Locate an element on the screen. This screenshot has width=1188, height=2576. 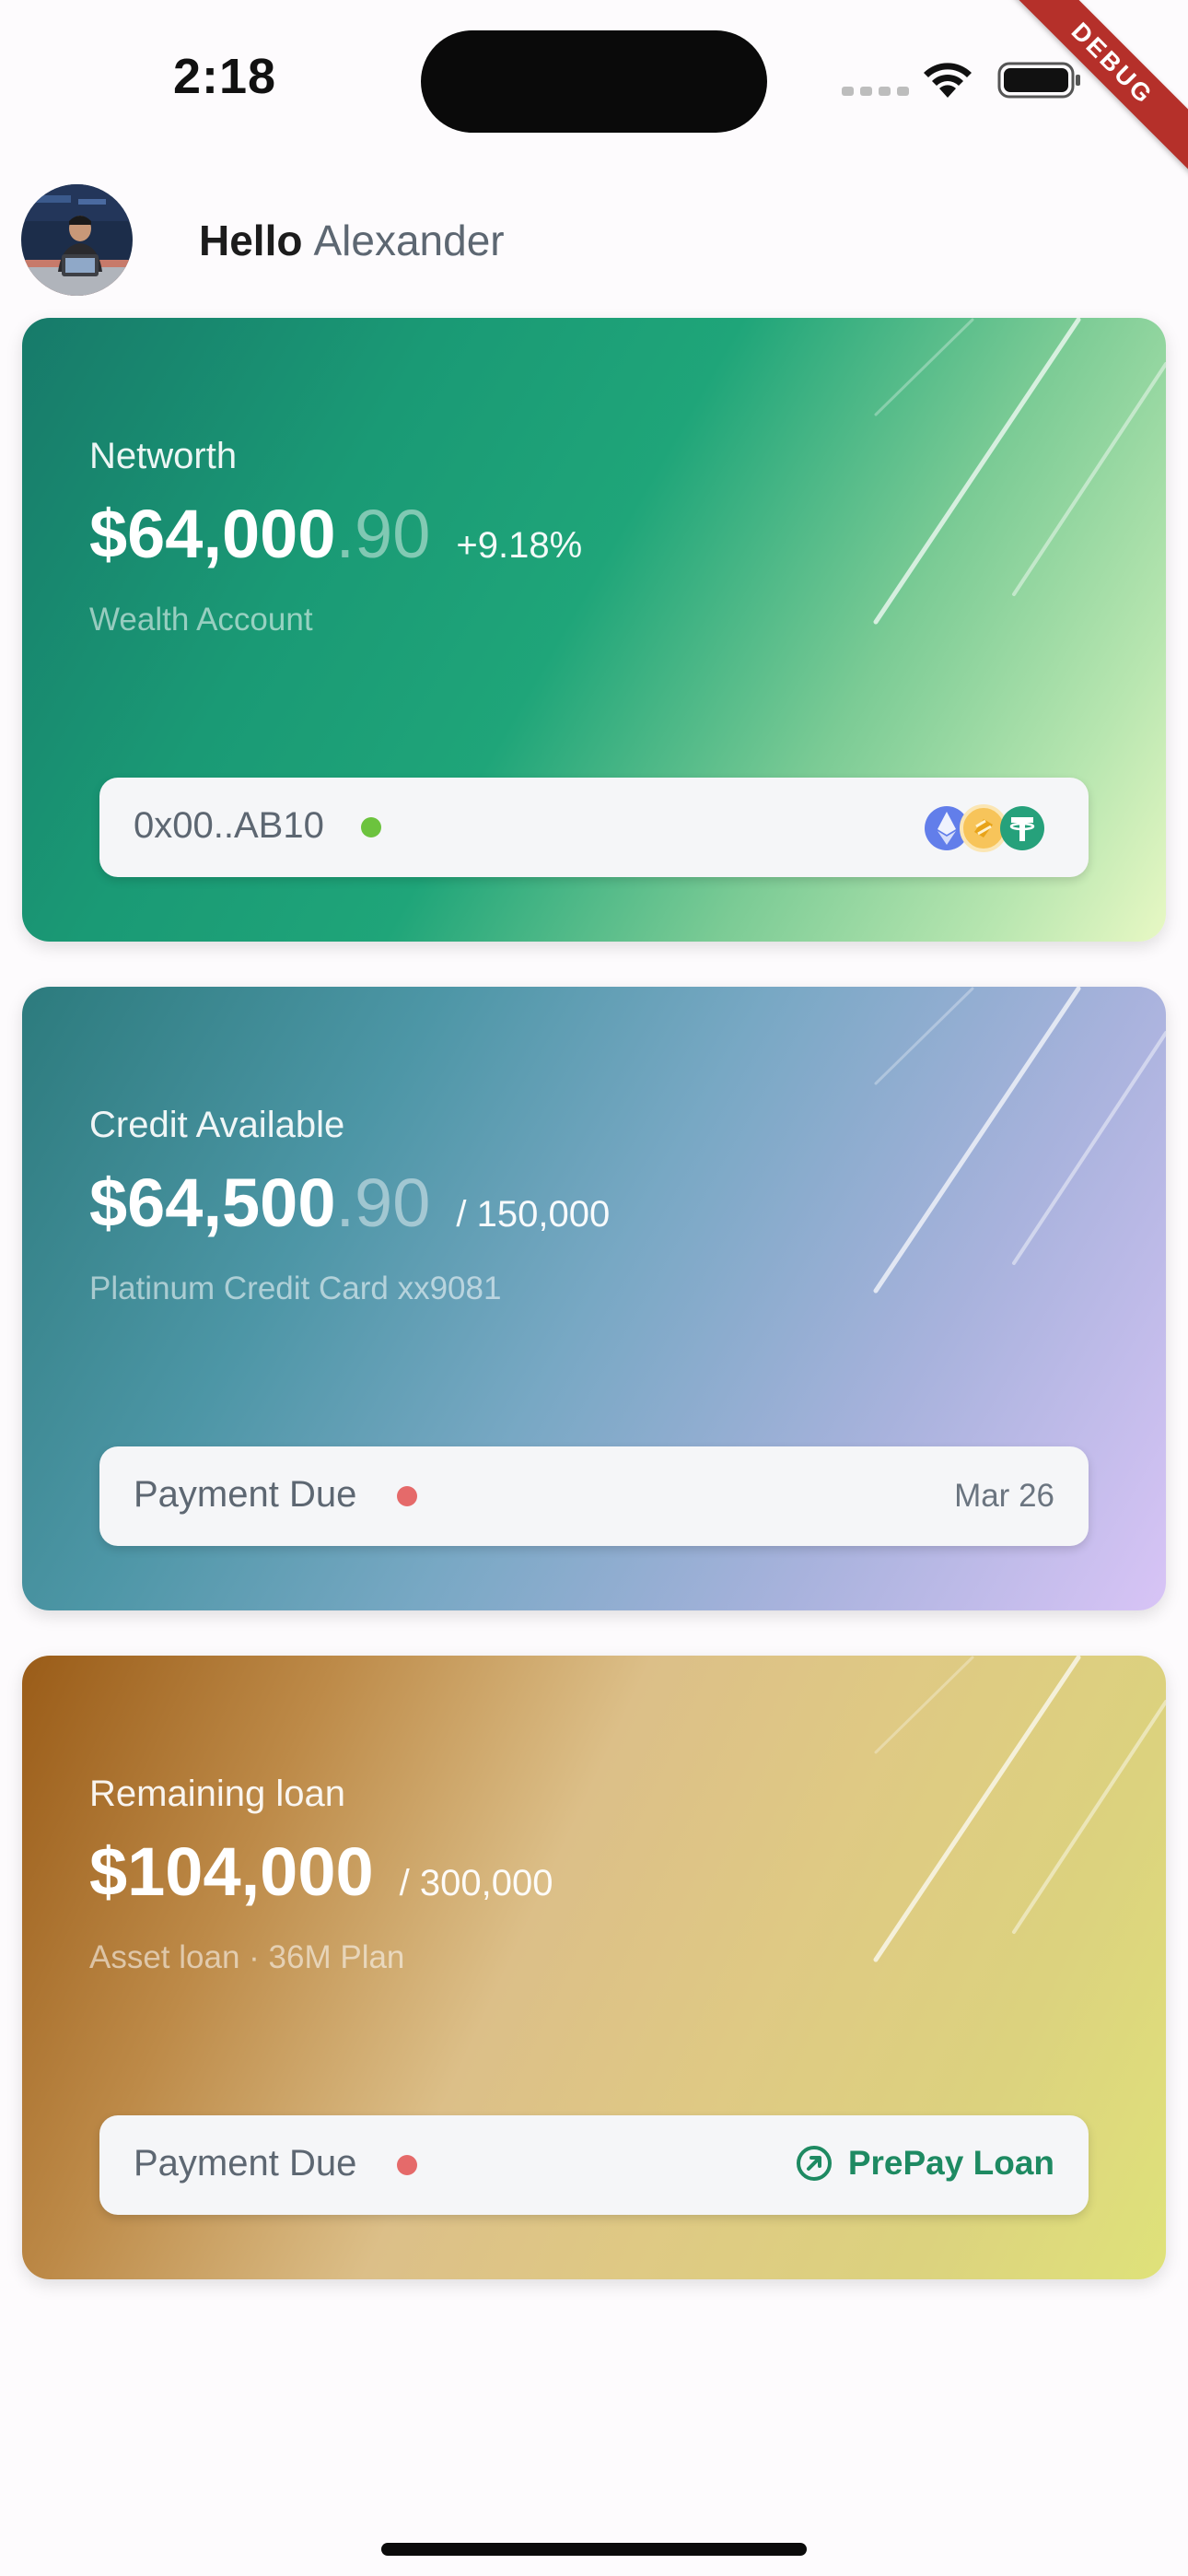
wallet-address: 0x00..AB10 is located at coordinates (229, 825).